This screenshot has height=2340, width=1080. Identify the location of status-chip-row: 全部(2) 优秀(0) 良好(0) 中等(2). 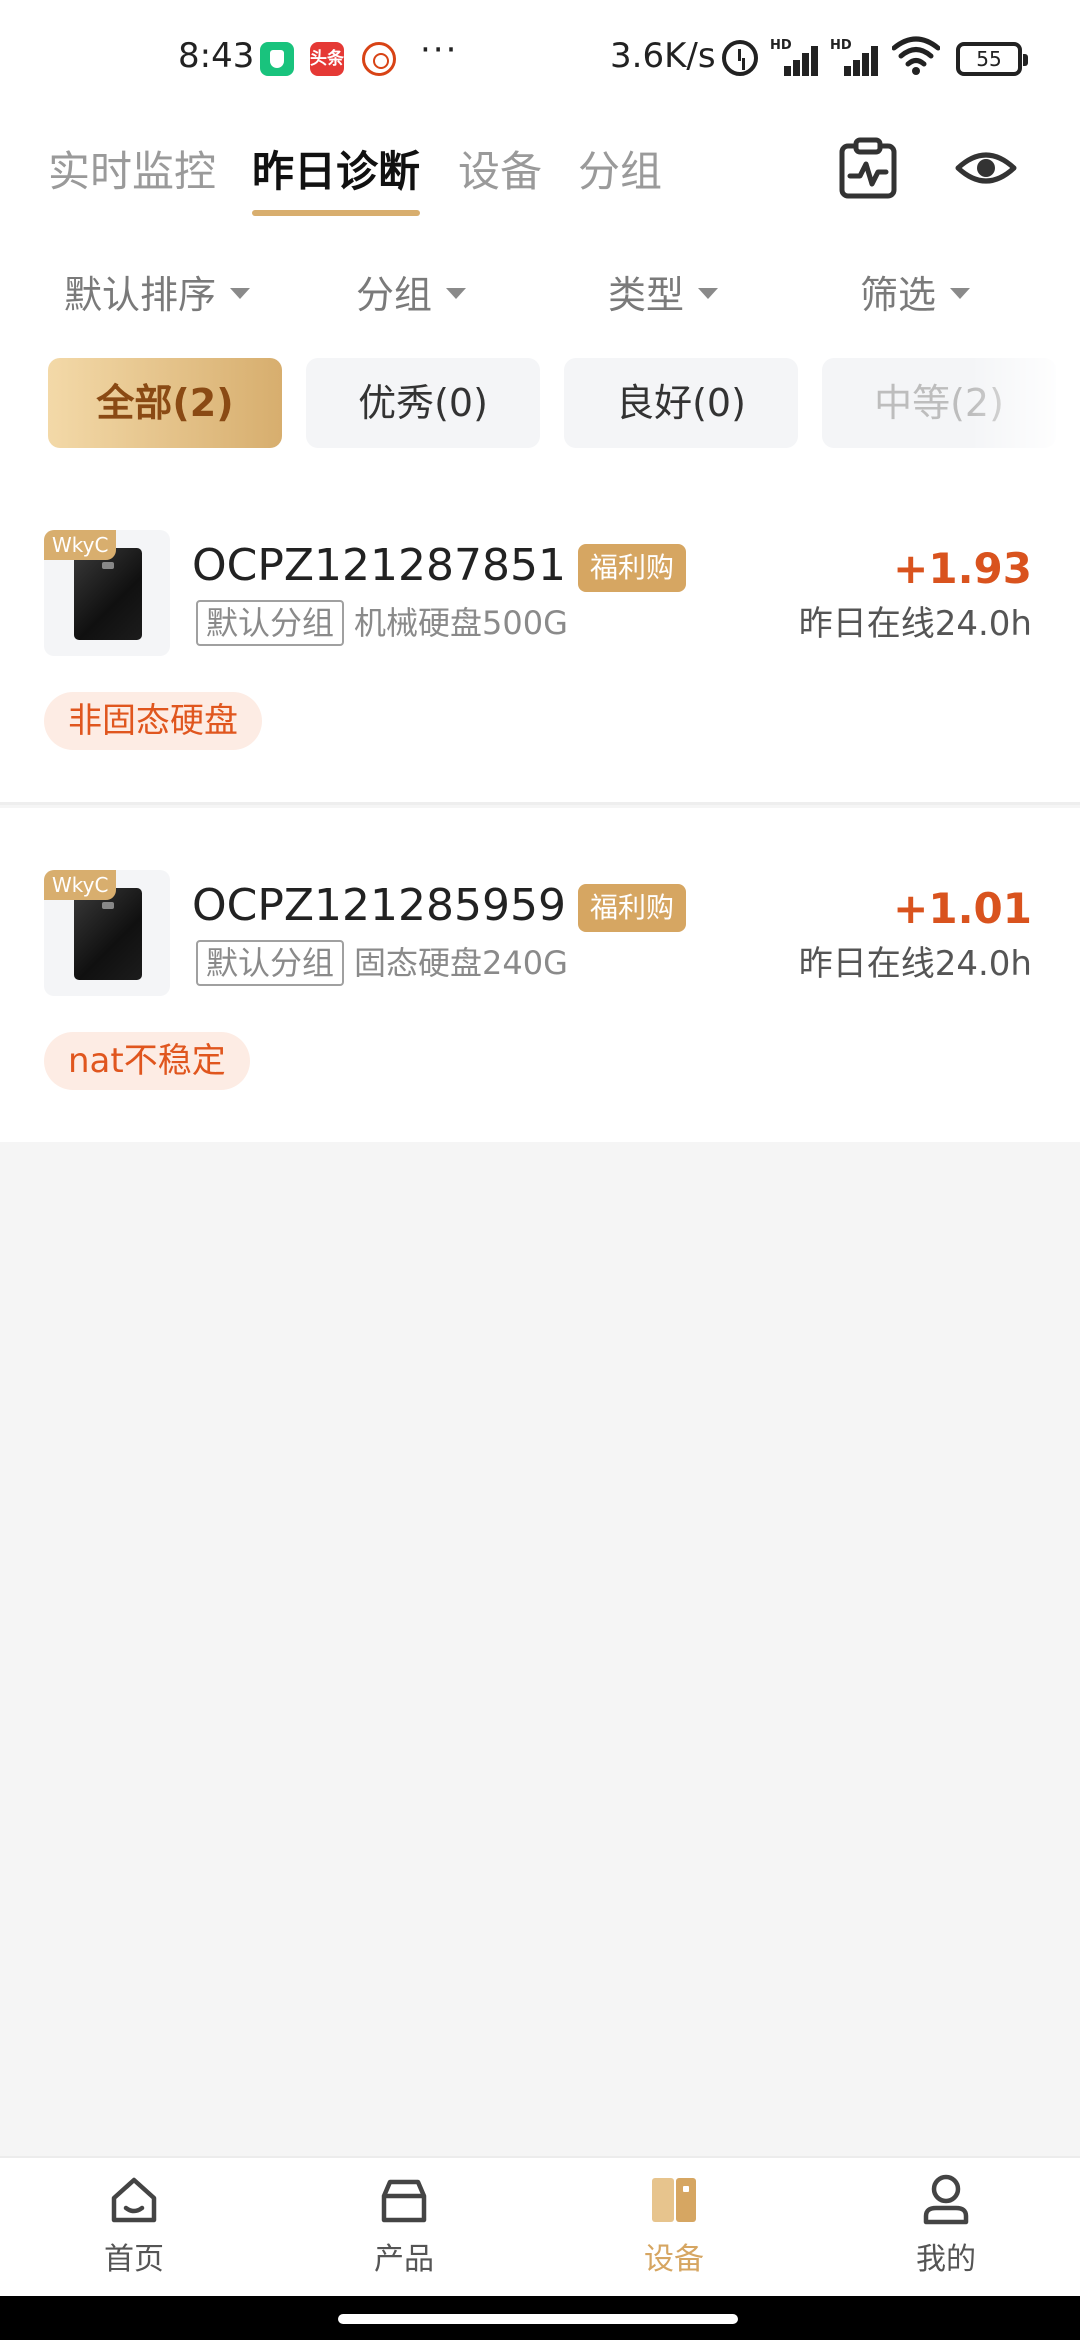
(540, 408).